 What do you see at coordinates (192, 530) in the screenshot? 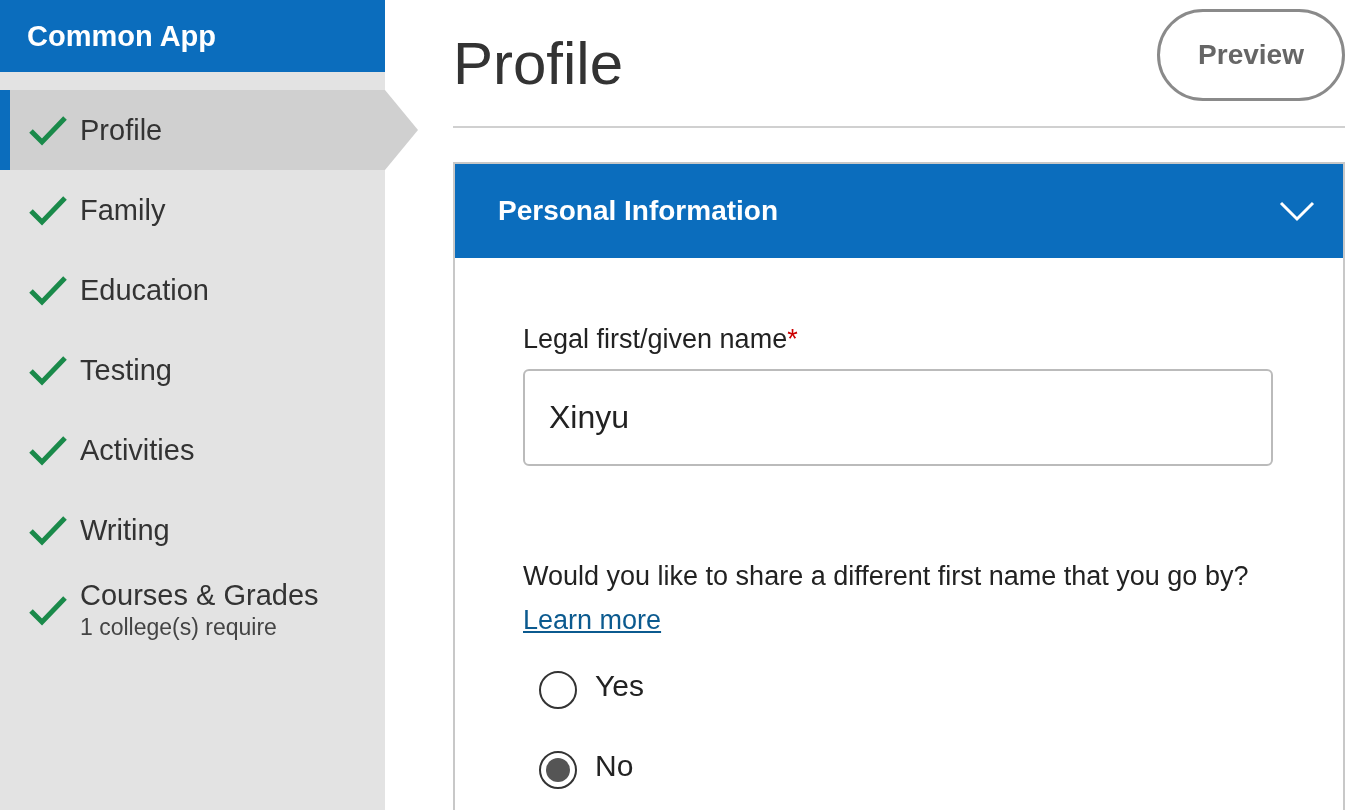
I see `sidebar-item: Writing` at bounding box center [192, 530].